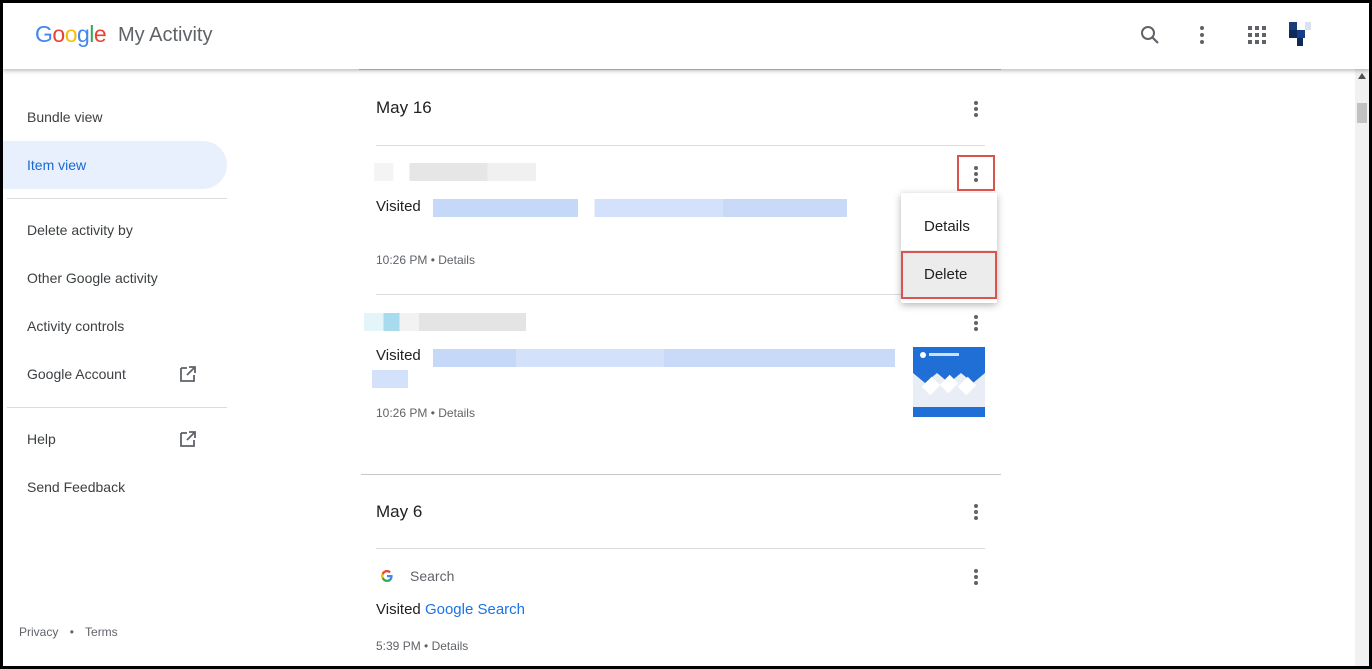 Image resolution: width=1372 pixels, height=669 pixels. I want to click on item-context-menu: Details Delete, so click(949, 248).